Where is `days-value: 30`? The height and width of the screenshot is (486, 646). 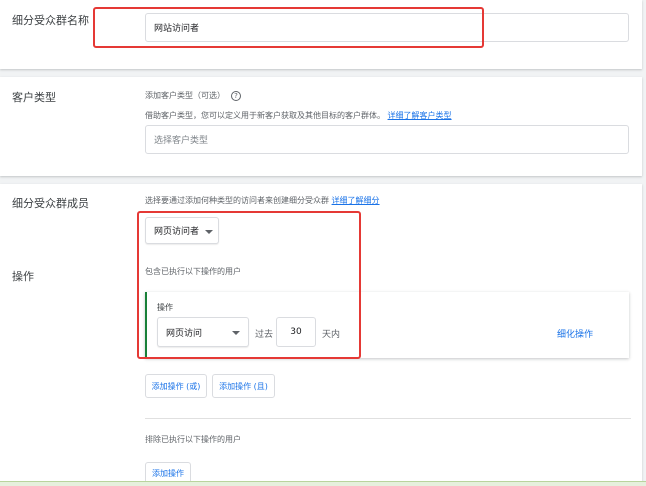
days-value: 30 is located at coordinates (296, 332).